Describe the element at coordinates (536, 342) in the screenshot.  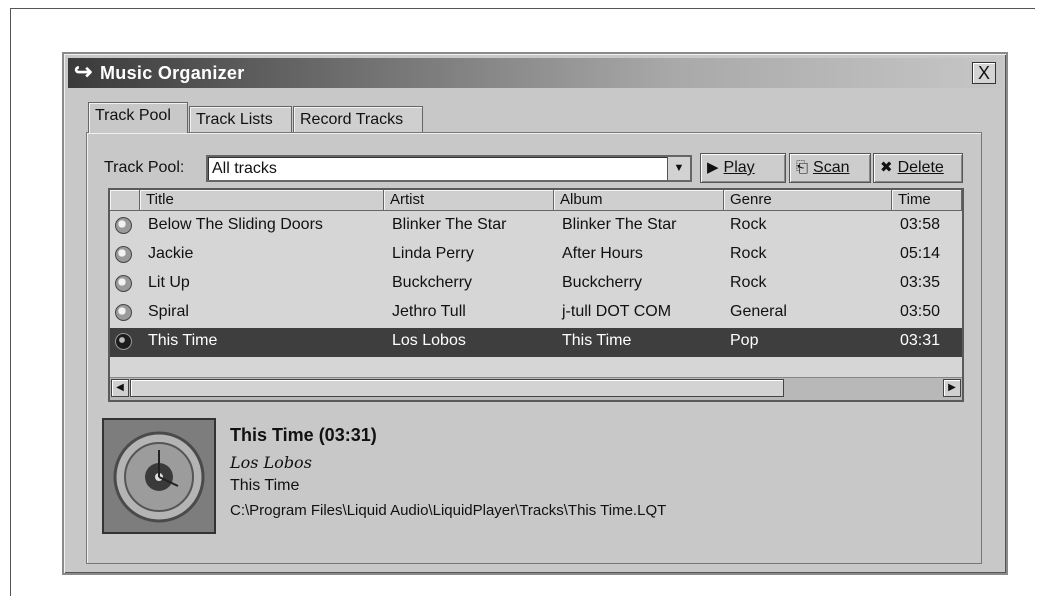
I see `table-row-selected: This Time Los Lobos This Time Pop 03:31` at that location.